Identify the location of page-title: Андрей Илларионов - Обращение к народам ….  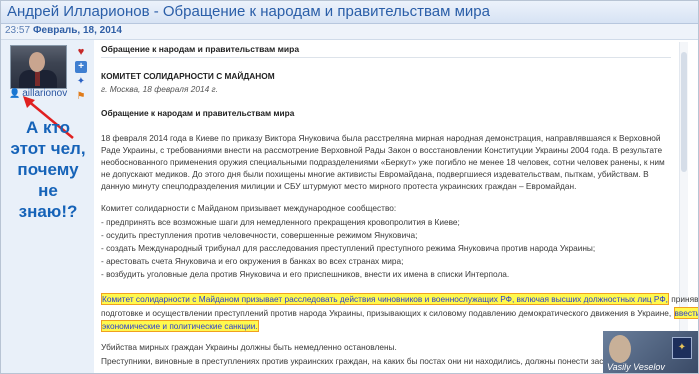
(248, 11).